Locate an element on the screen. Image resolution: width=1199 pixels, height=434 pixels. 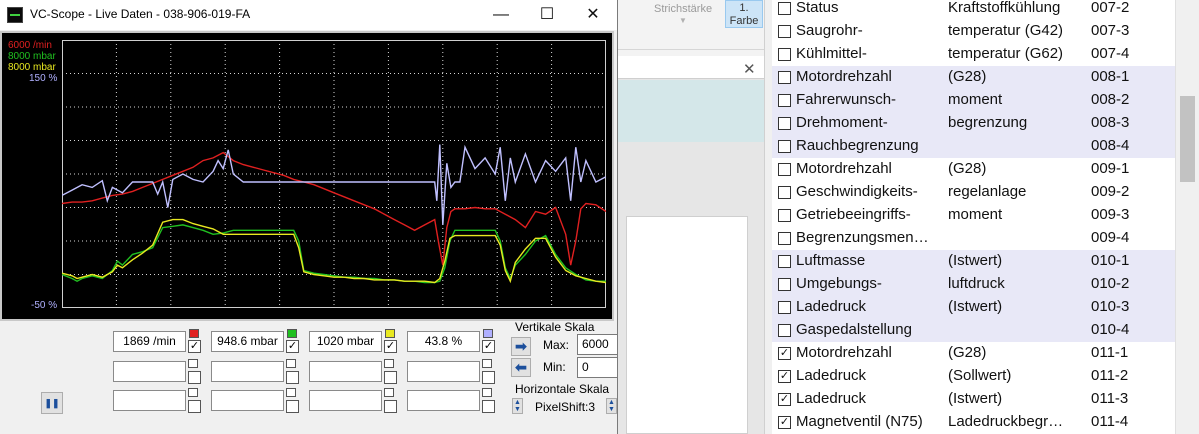
list-item: Ladedruck (Istwert) 010-3 is located at coordinates (973, 307).